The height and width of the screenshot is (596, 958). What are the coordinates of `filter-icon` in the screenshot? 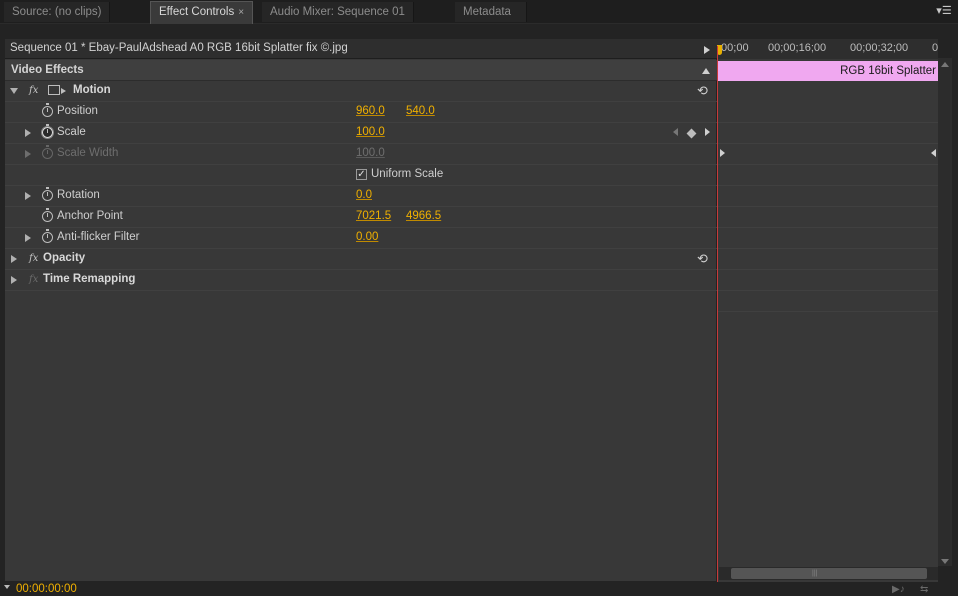 It's located at (7, 589).